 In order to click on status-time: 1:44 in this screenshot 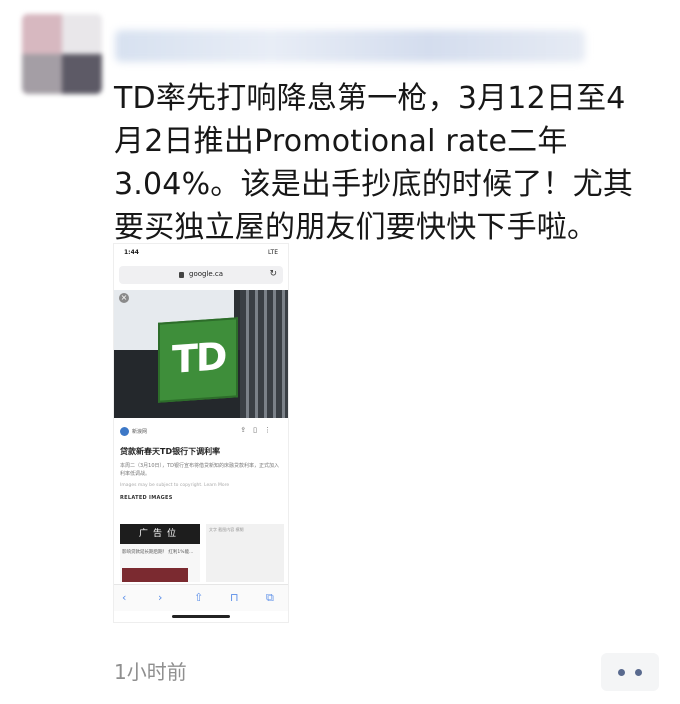, I will do `click(131, 252)`.